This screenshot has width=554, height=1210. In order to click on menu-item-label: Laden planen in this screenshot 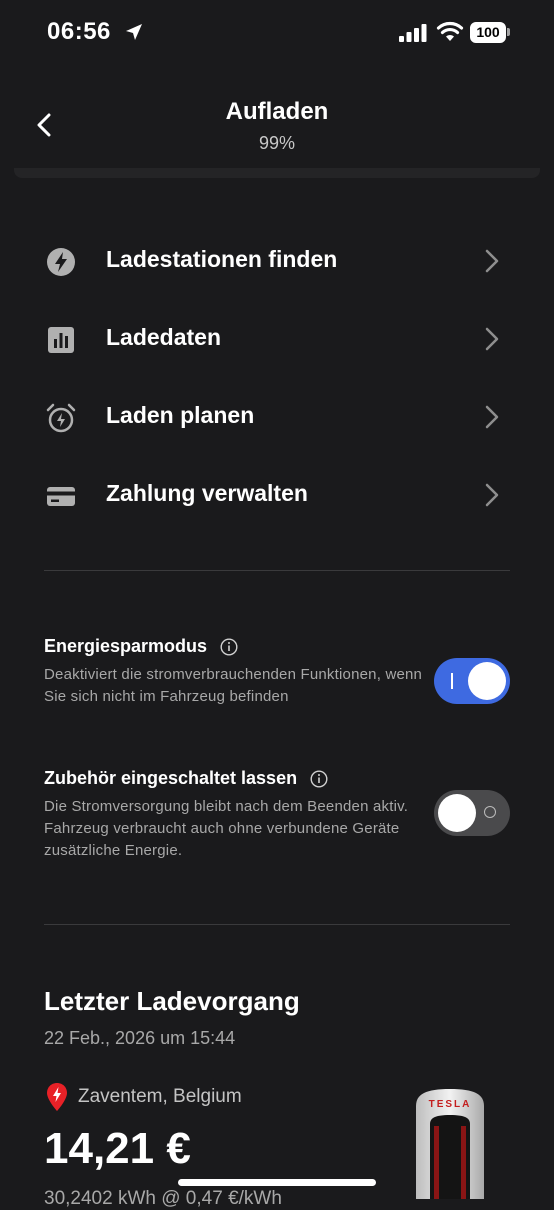, I will do `click(180, 415)`.